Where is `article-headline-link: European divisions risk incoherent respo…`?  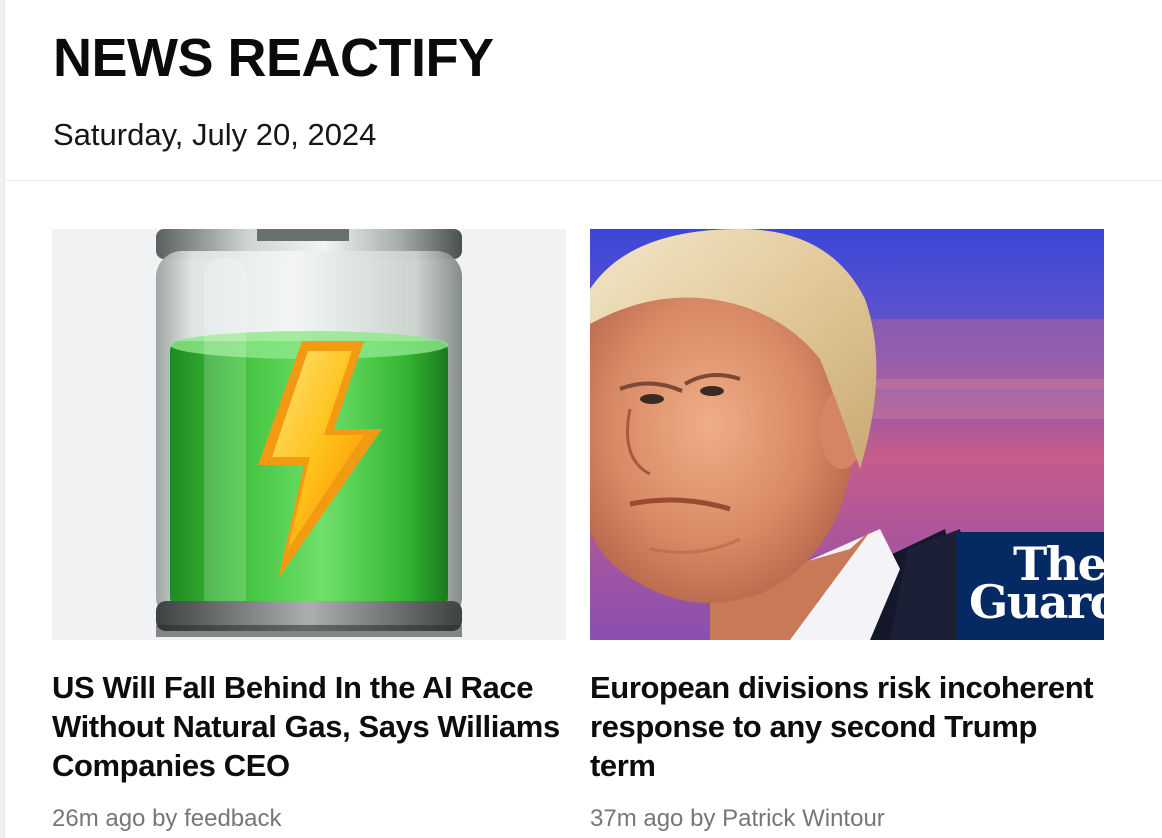 article-headline-link: European divisions risk incoherent respo… is located at coordinates (842, 726).